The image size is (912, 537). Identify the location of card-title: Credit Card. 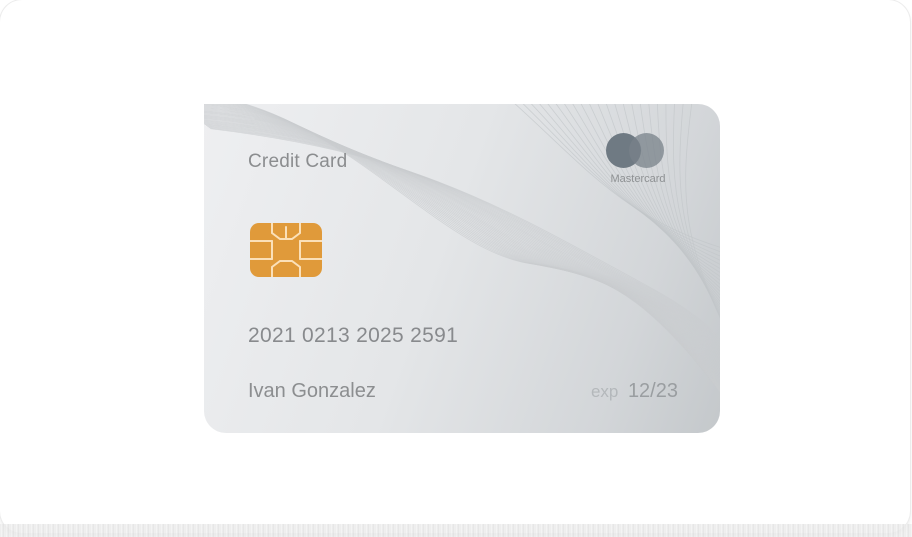
(298, 161).